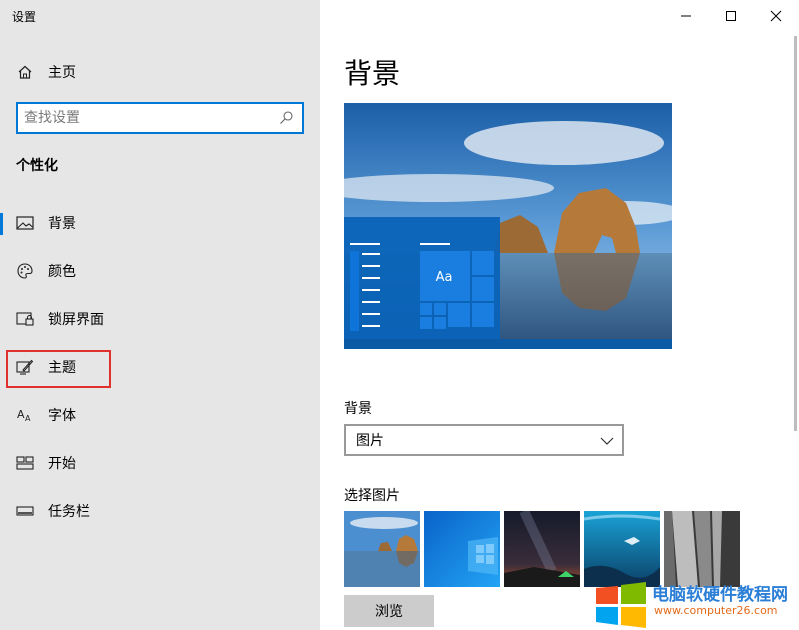 Image resolution: width=799 pixels, height=630 pixels. What do you see at coordinates (76, 320) in the screenshot?
I see `nav-item-label: 锁屏界面` at bounding box center [76, 320].